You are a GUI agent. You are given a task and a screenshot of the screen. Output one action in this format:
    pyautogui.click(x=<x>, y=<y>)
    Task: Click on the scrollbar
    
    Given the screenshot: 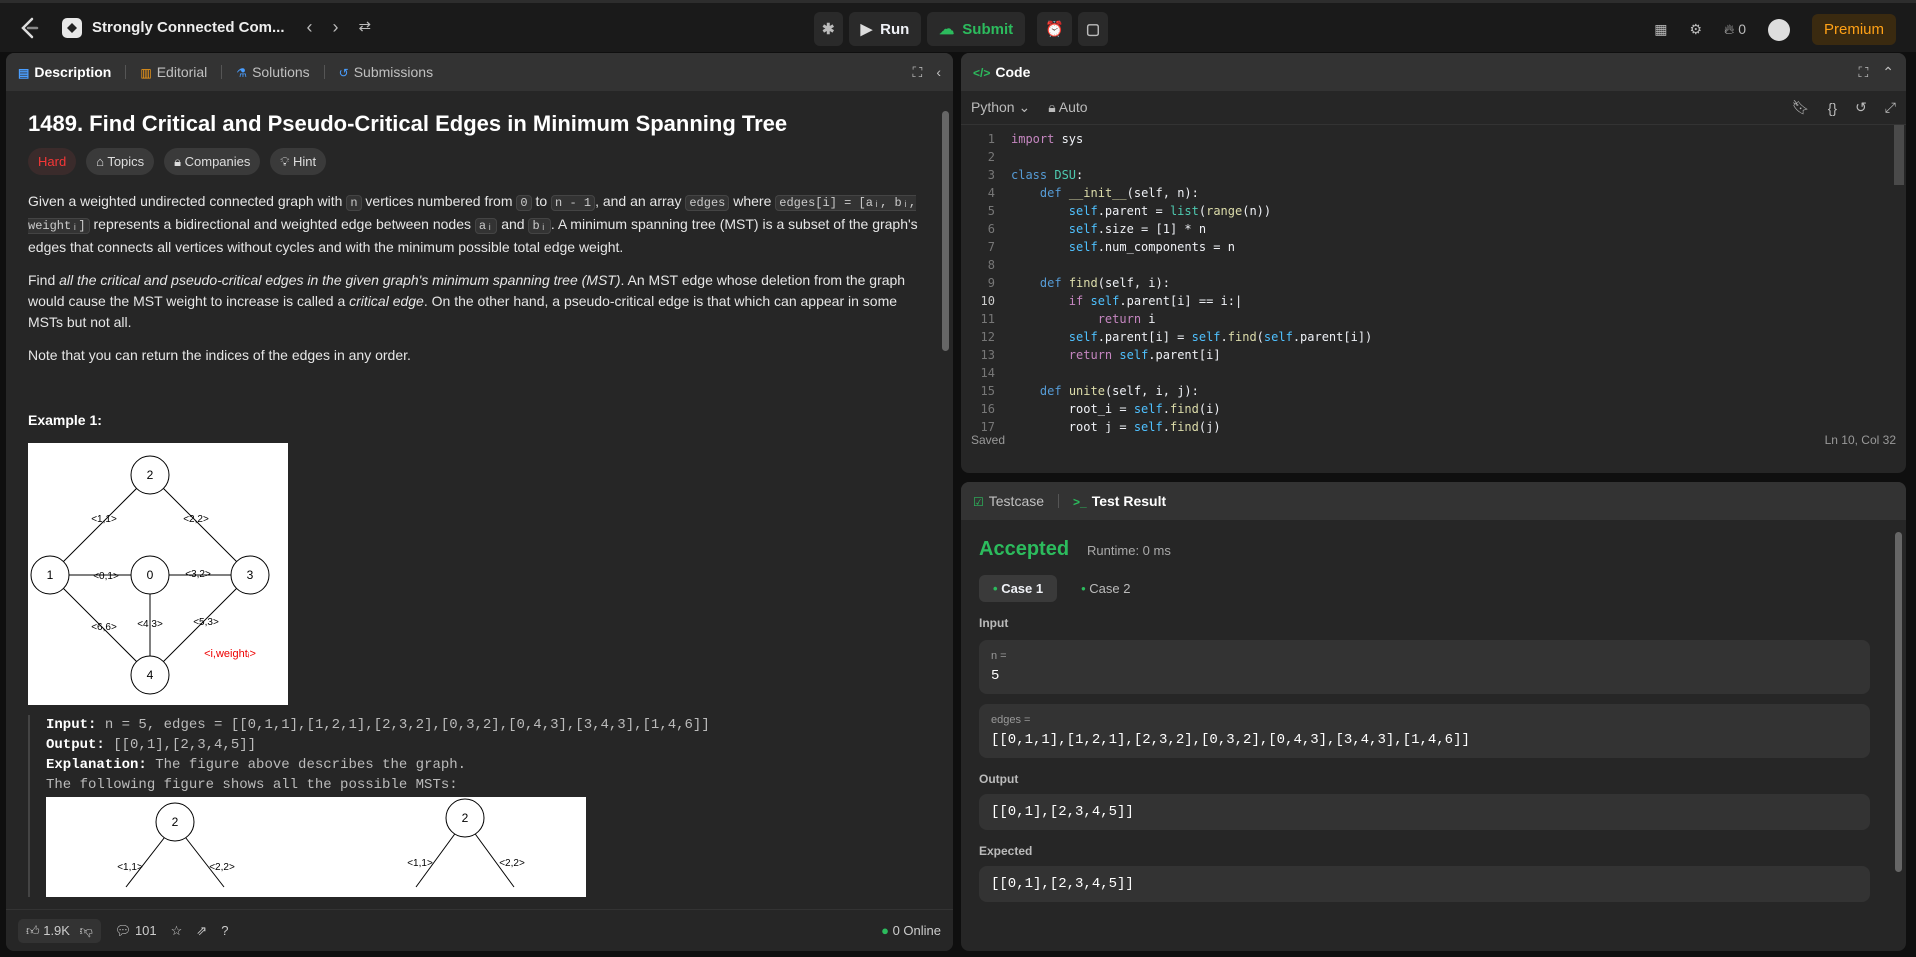 What is the action you would take?
    pyautogui.click(x=945, y=231)
    